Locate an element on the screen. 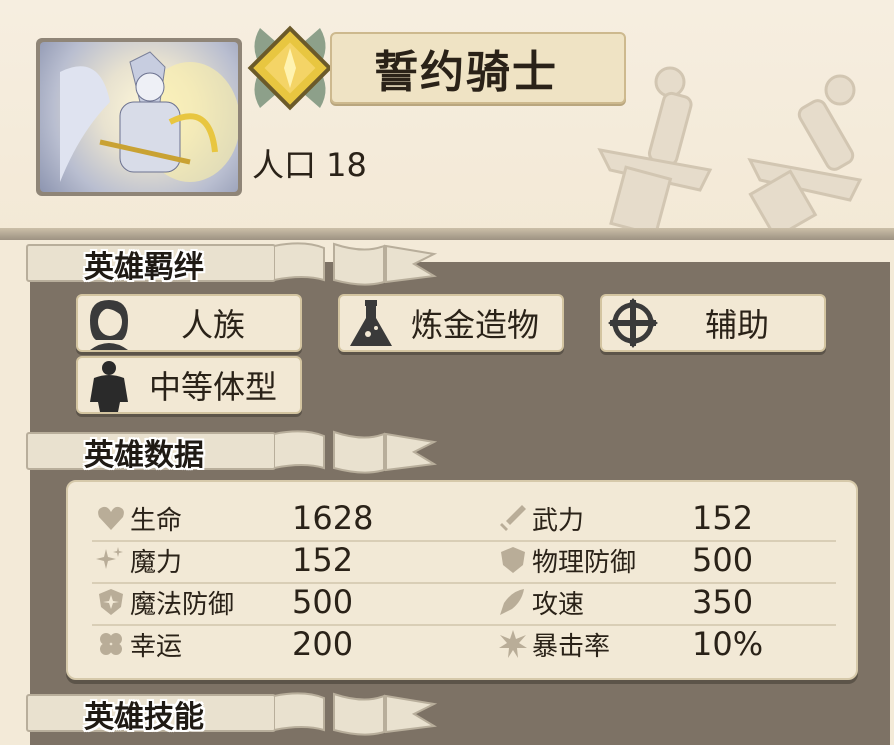  hero-name-plate: 誓约骑士 is located at coordinates (478, 68).